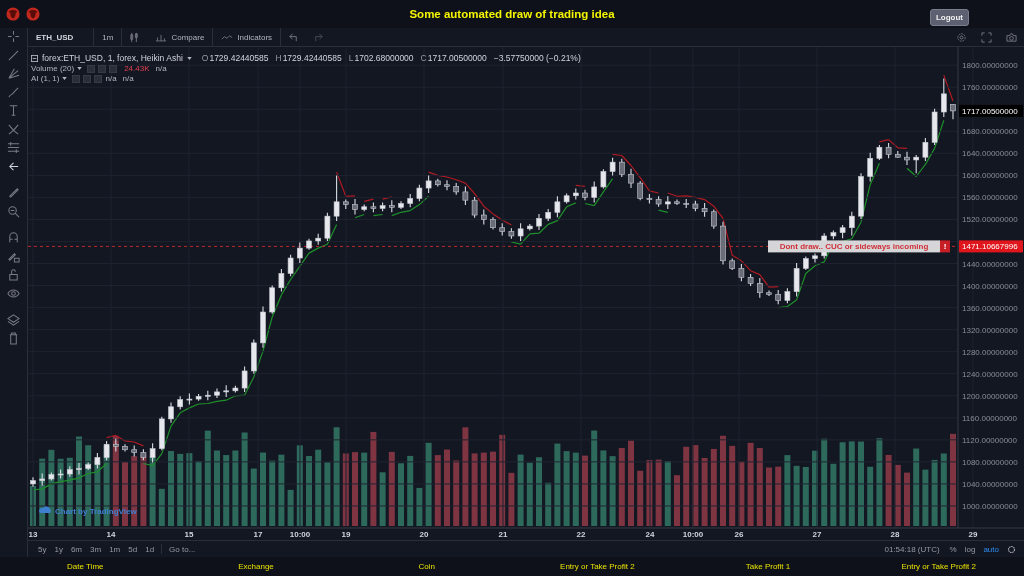  I want to click on price-axis-label: 1040.00000000, so click(990, 484).